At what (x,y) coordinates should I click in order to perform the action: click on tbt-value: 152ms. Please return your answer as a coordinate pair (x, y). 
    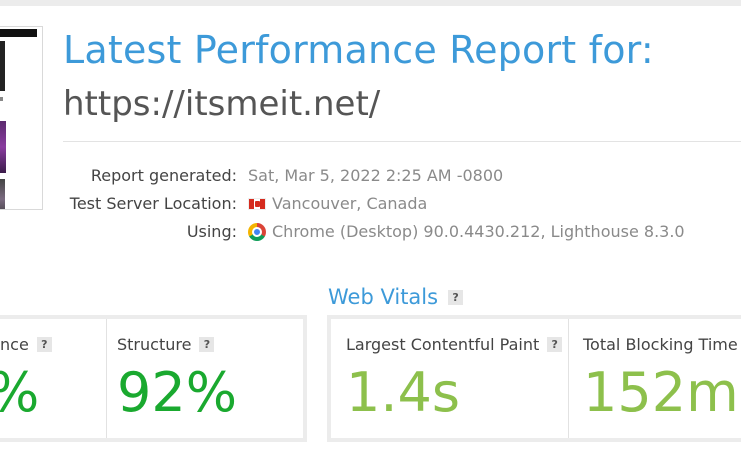
    Looking at the image, I should click on (662, 392).